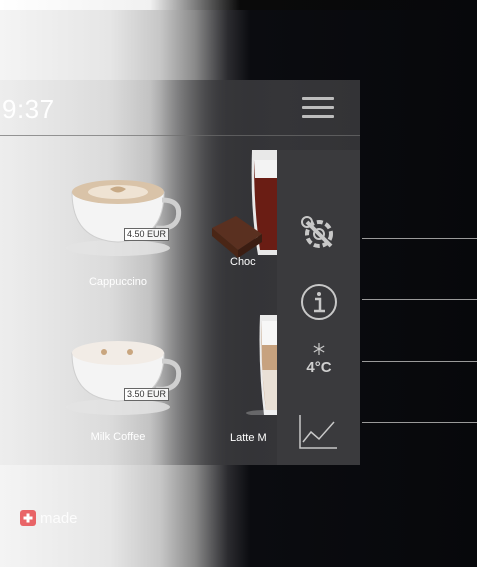  What do you see at coordinates (319, 349) in the screenshot?
I see `snowflake-icon` at bounding box center [319, 349].